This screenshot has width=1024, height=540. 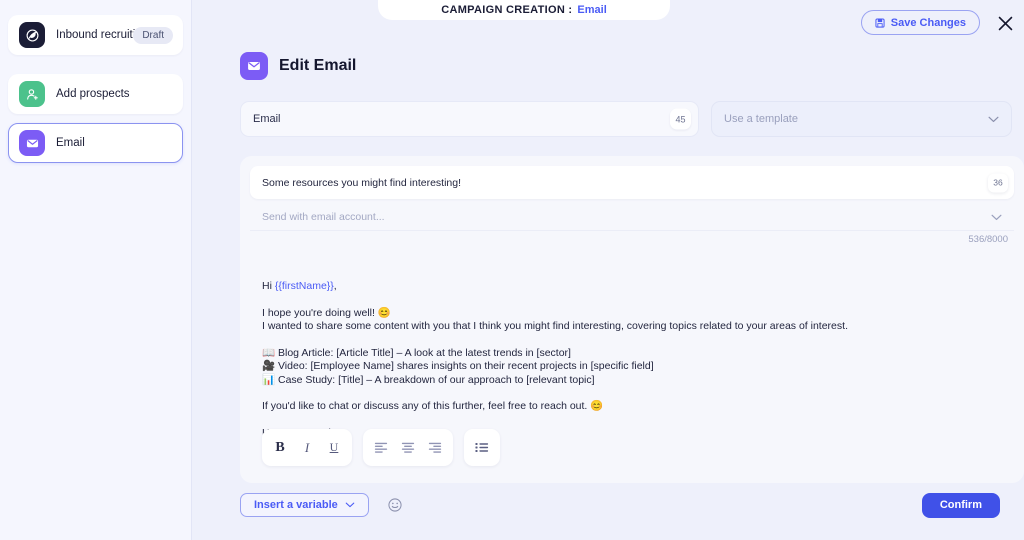 I want to click on template-select: Use a template, so click(x=861, y=119).